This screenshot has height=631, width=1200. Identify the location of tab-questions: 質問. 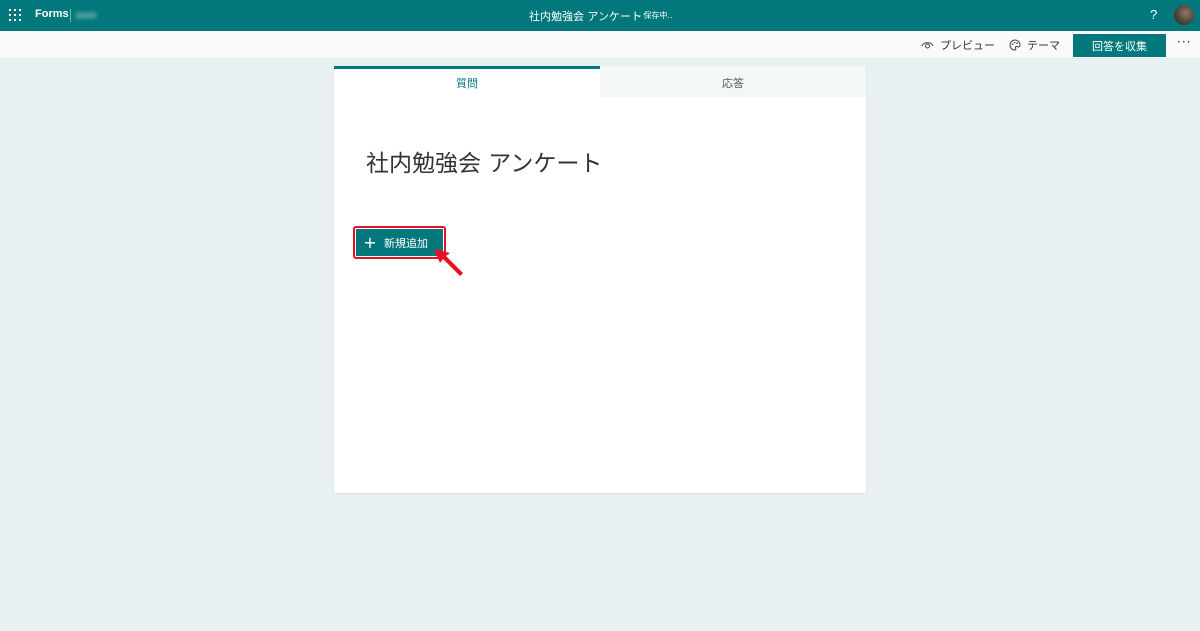
(467, 81).